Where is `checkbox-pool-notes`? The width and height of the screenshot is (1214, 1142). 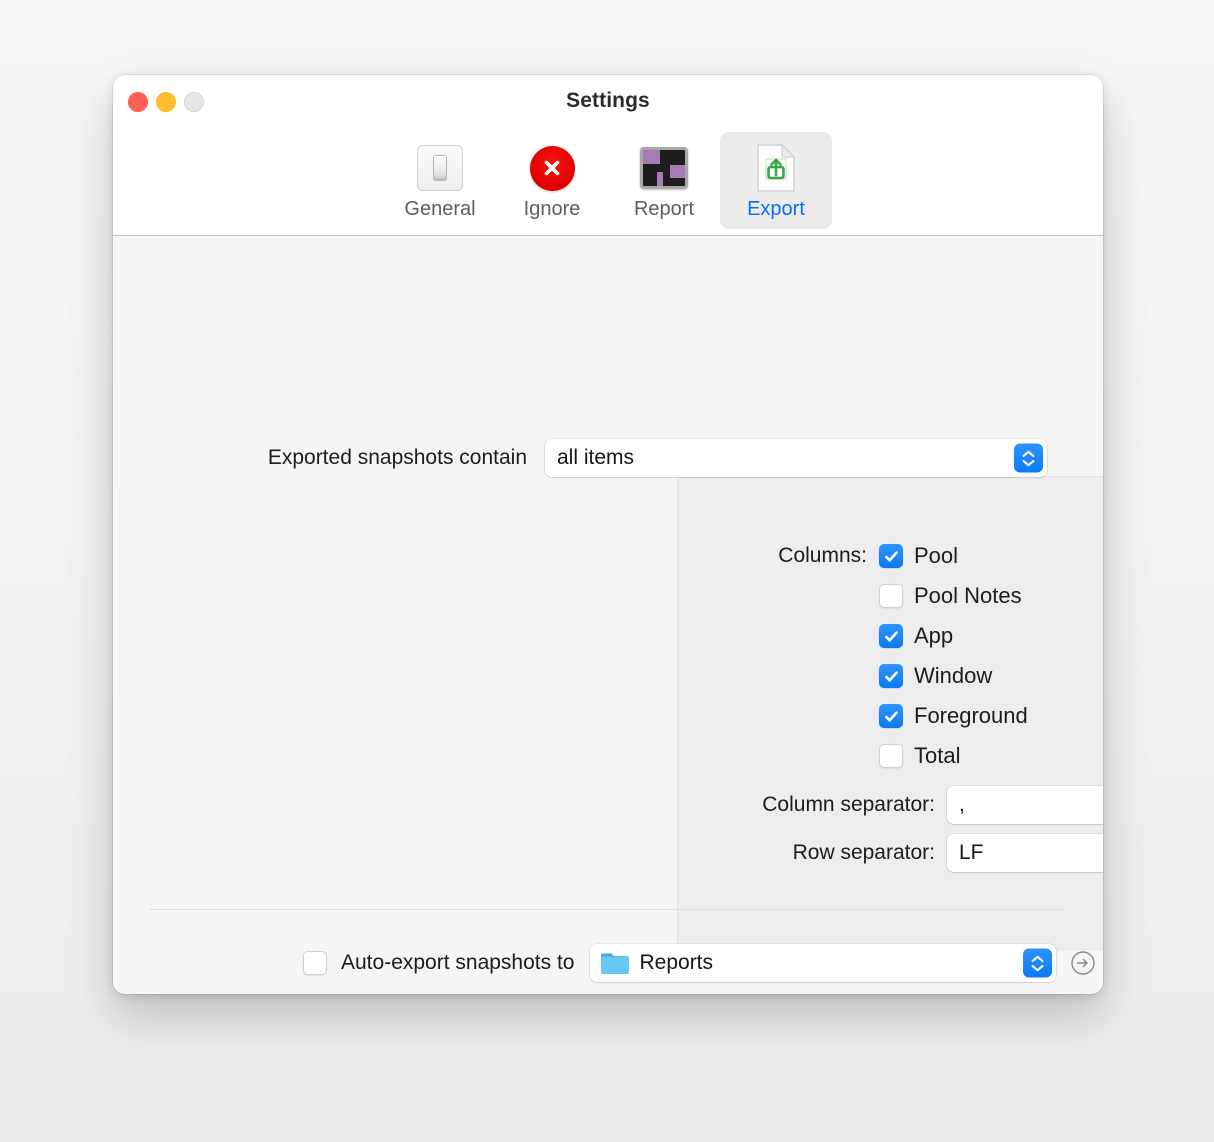 checkbox-pool-notes is located at coordinates (891, 596).